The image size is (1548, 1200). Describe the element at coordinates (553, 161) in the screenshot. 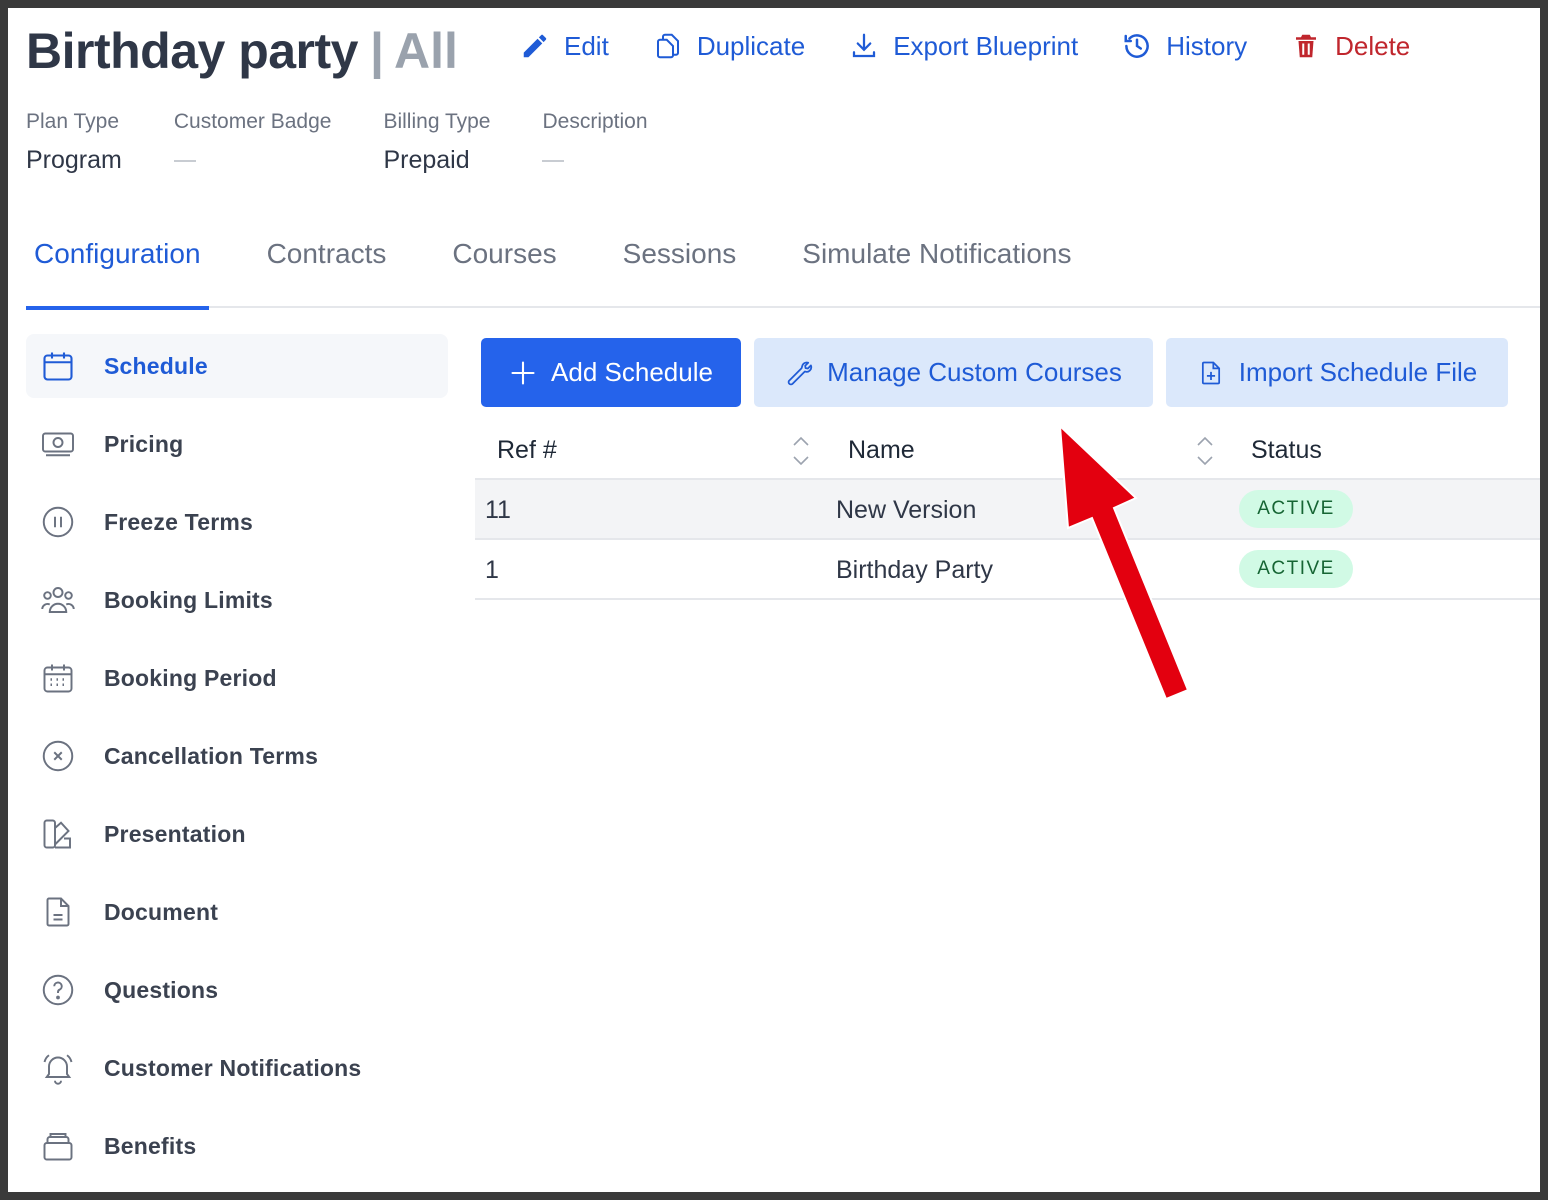

I see `description-empty` at that location.